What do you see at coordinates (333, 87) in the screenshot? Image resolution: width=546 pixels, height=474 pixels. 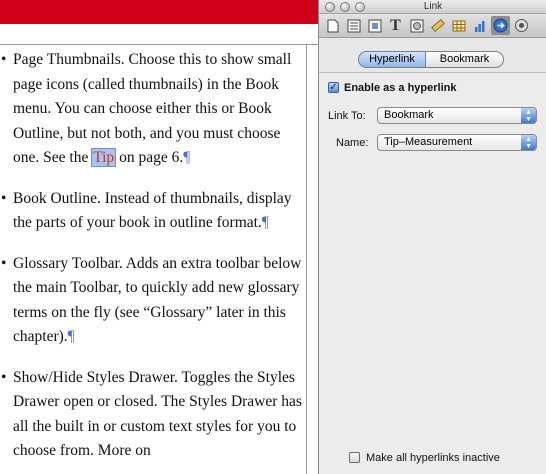 I see `enable-hyperlink-checkbox: ✓` at bounding box center [333, 87].